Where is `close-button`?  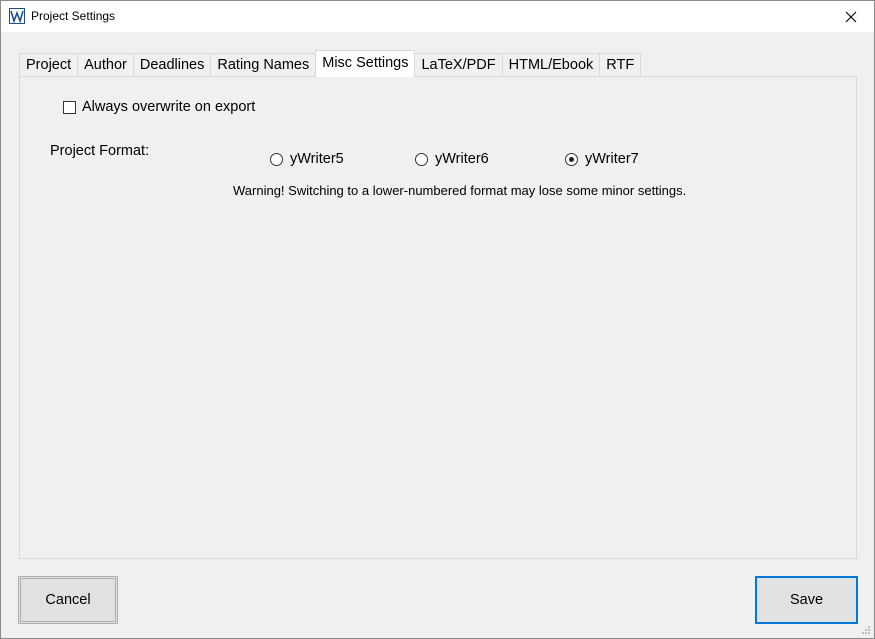 close-button is located at coordinates (851, 16).